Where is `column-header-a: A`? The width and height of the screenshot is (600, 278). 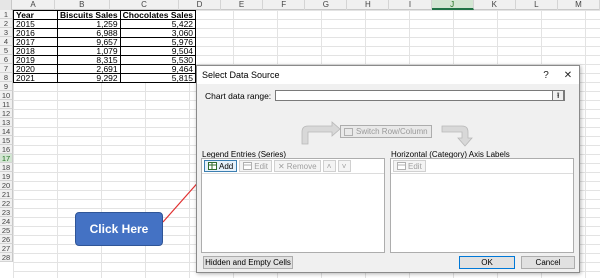
column-header-a: A is located at coordinates (33, 5).